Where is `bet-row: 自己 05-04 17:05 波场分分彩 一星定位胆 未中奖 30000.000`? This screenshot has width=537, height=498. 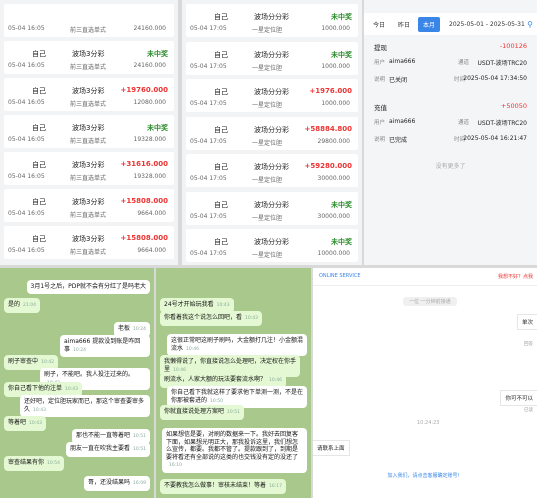 bet-row: 自己 05-04 17:05 波场分分彩 一星定位胆 未中奖 30000.000 is located at coordinates (272, 208).